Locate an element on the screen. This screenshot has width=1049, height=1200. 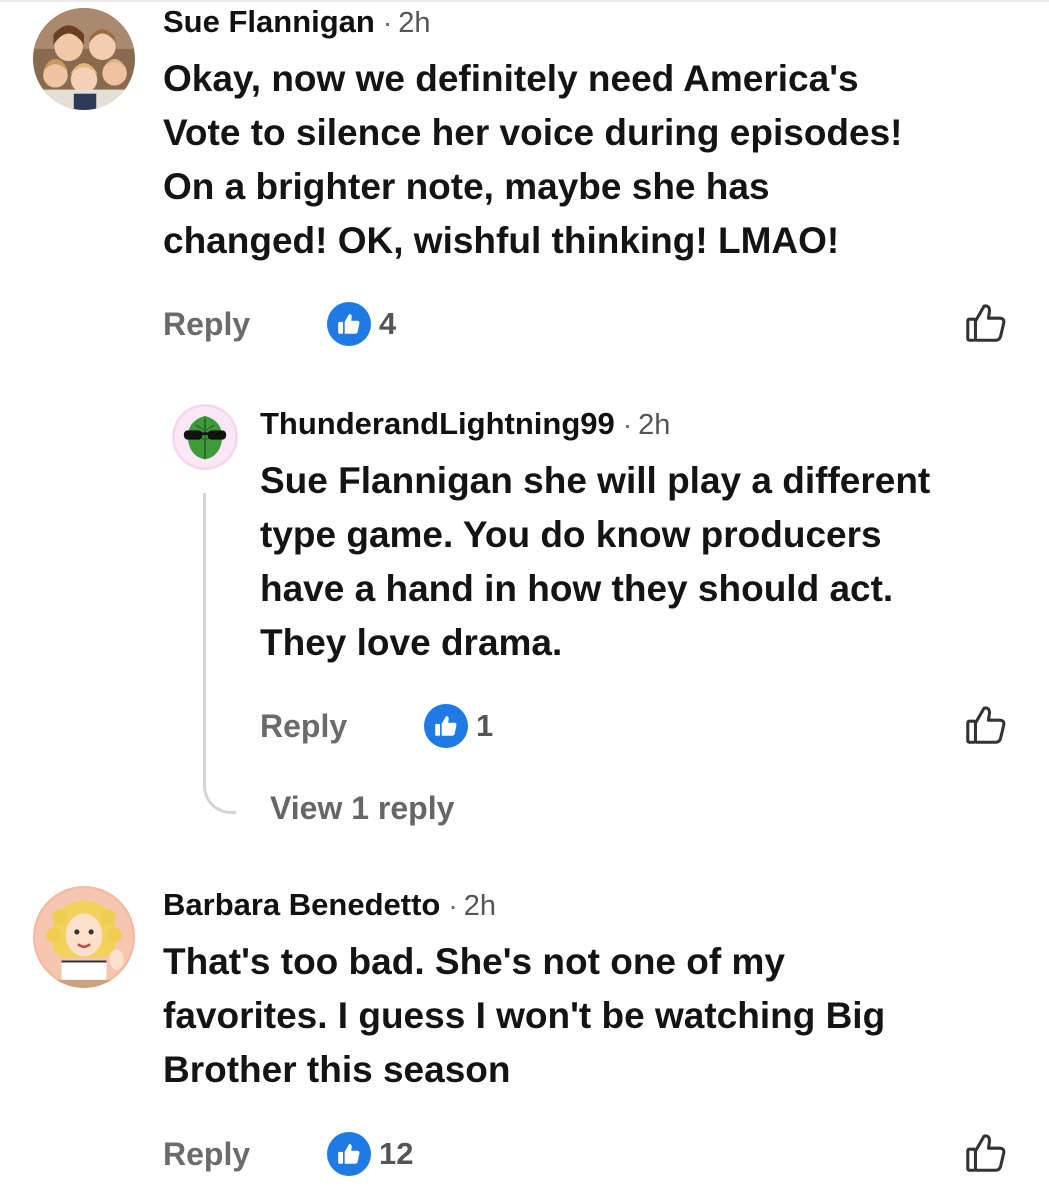
author-name: Sue Flannigan is located at coordinates (269, 21).